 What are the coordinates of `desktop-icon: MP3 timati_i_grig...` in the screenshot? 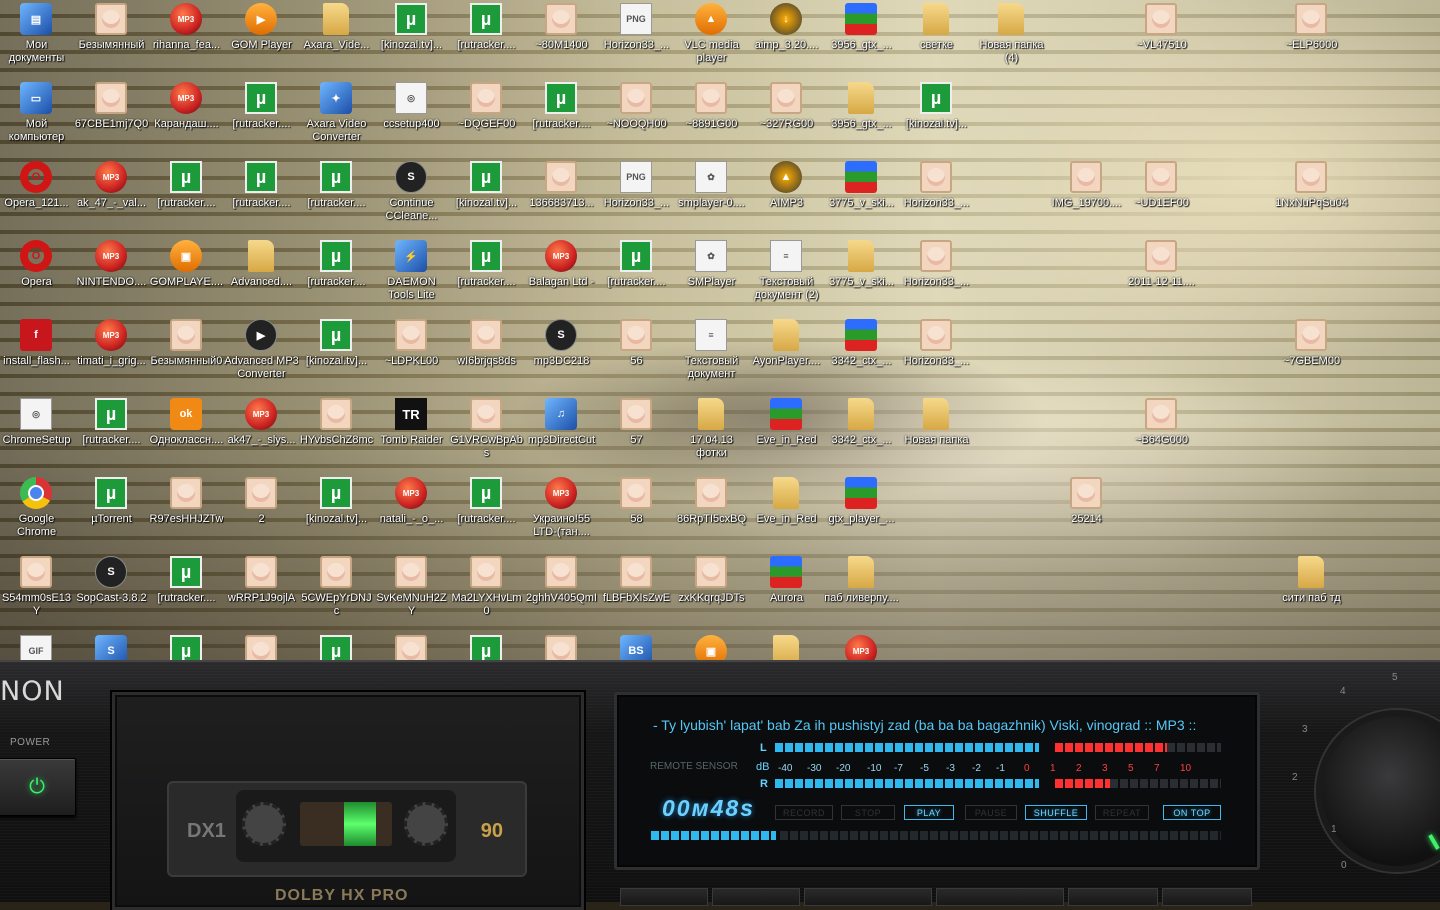 It's located at (111, 356).